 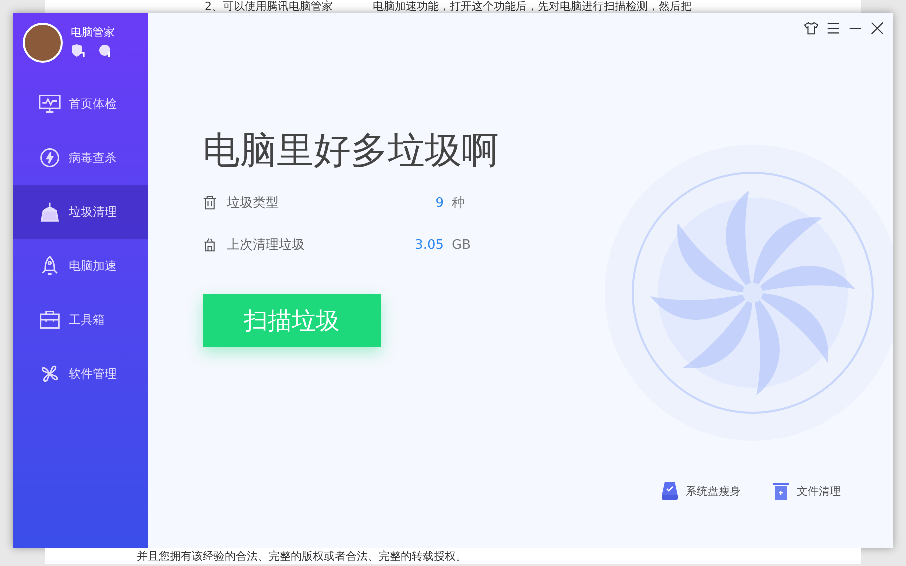 What do you see at coordinates (253, 203) in the screenshot?
I see `stat-label: 垃圾类型` at bounding box center [253, 203].